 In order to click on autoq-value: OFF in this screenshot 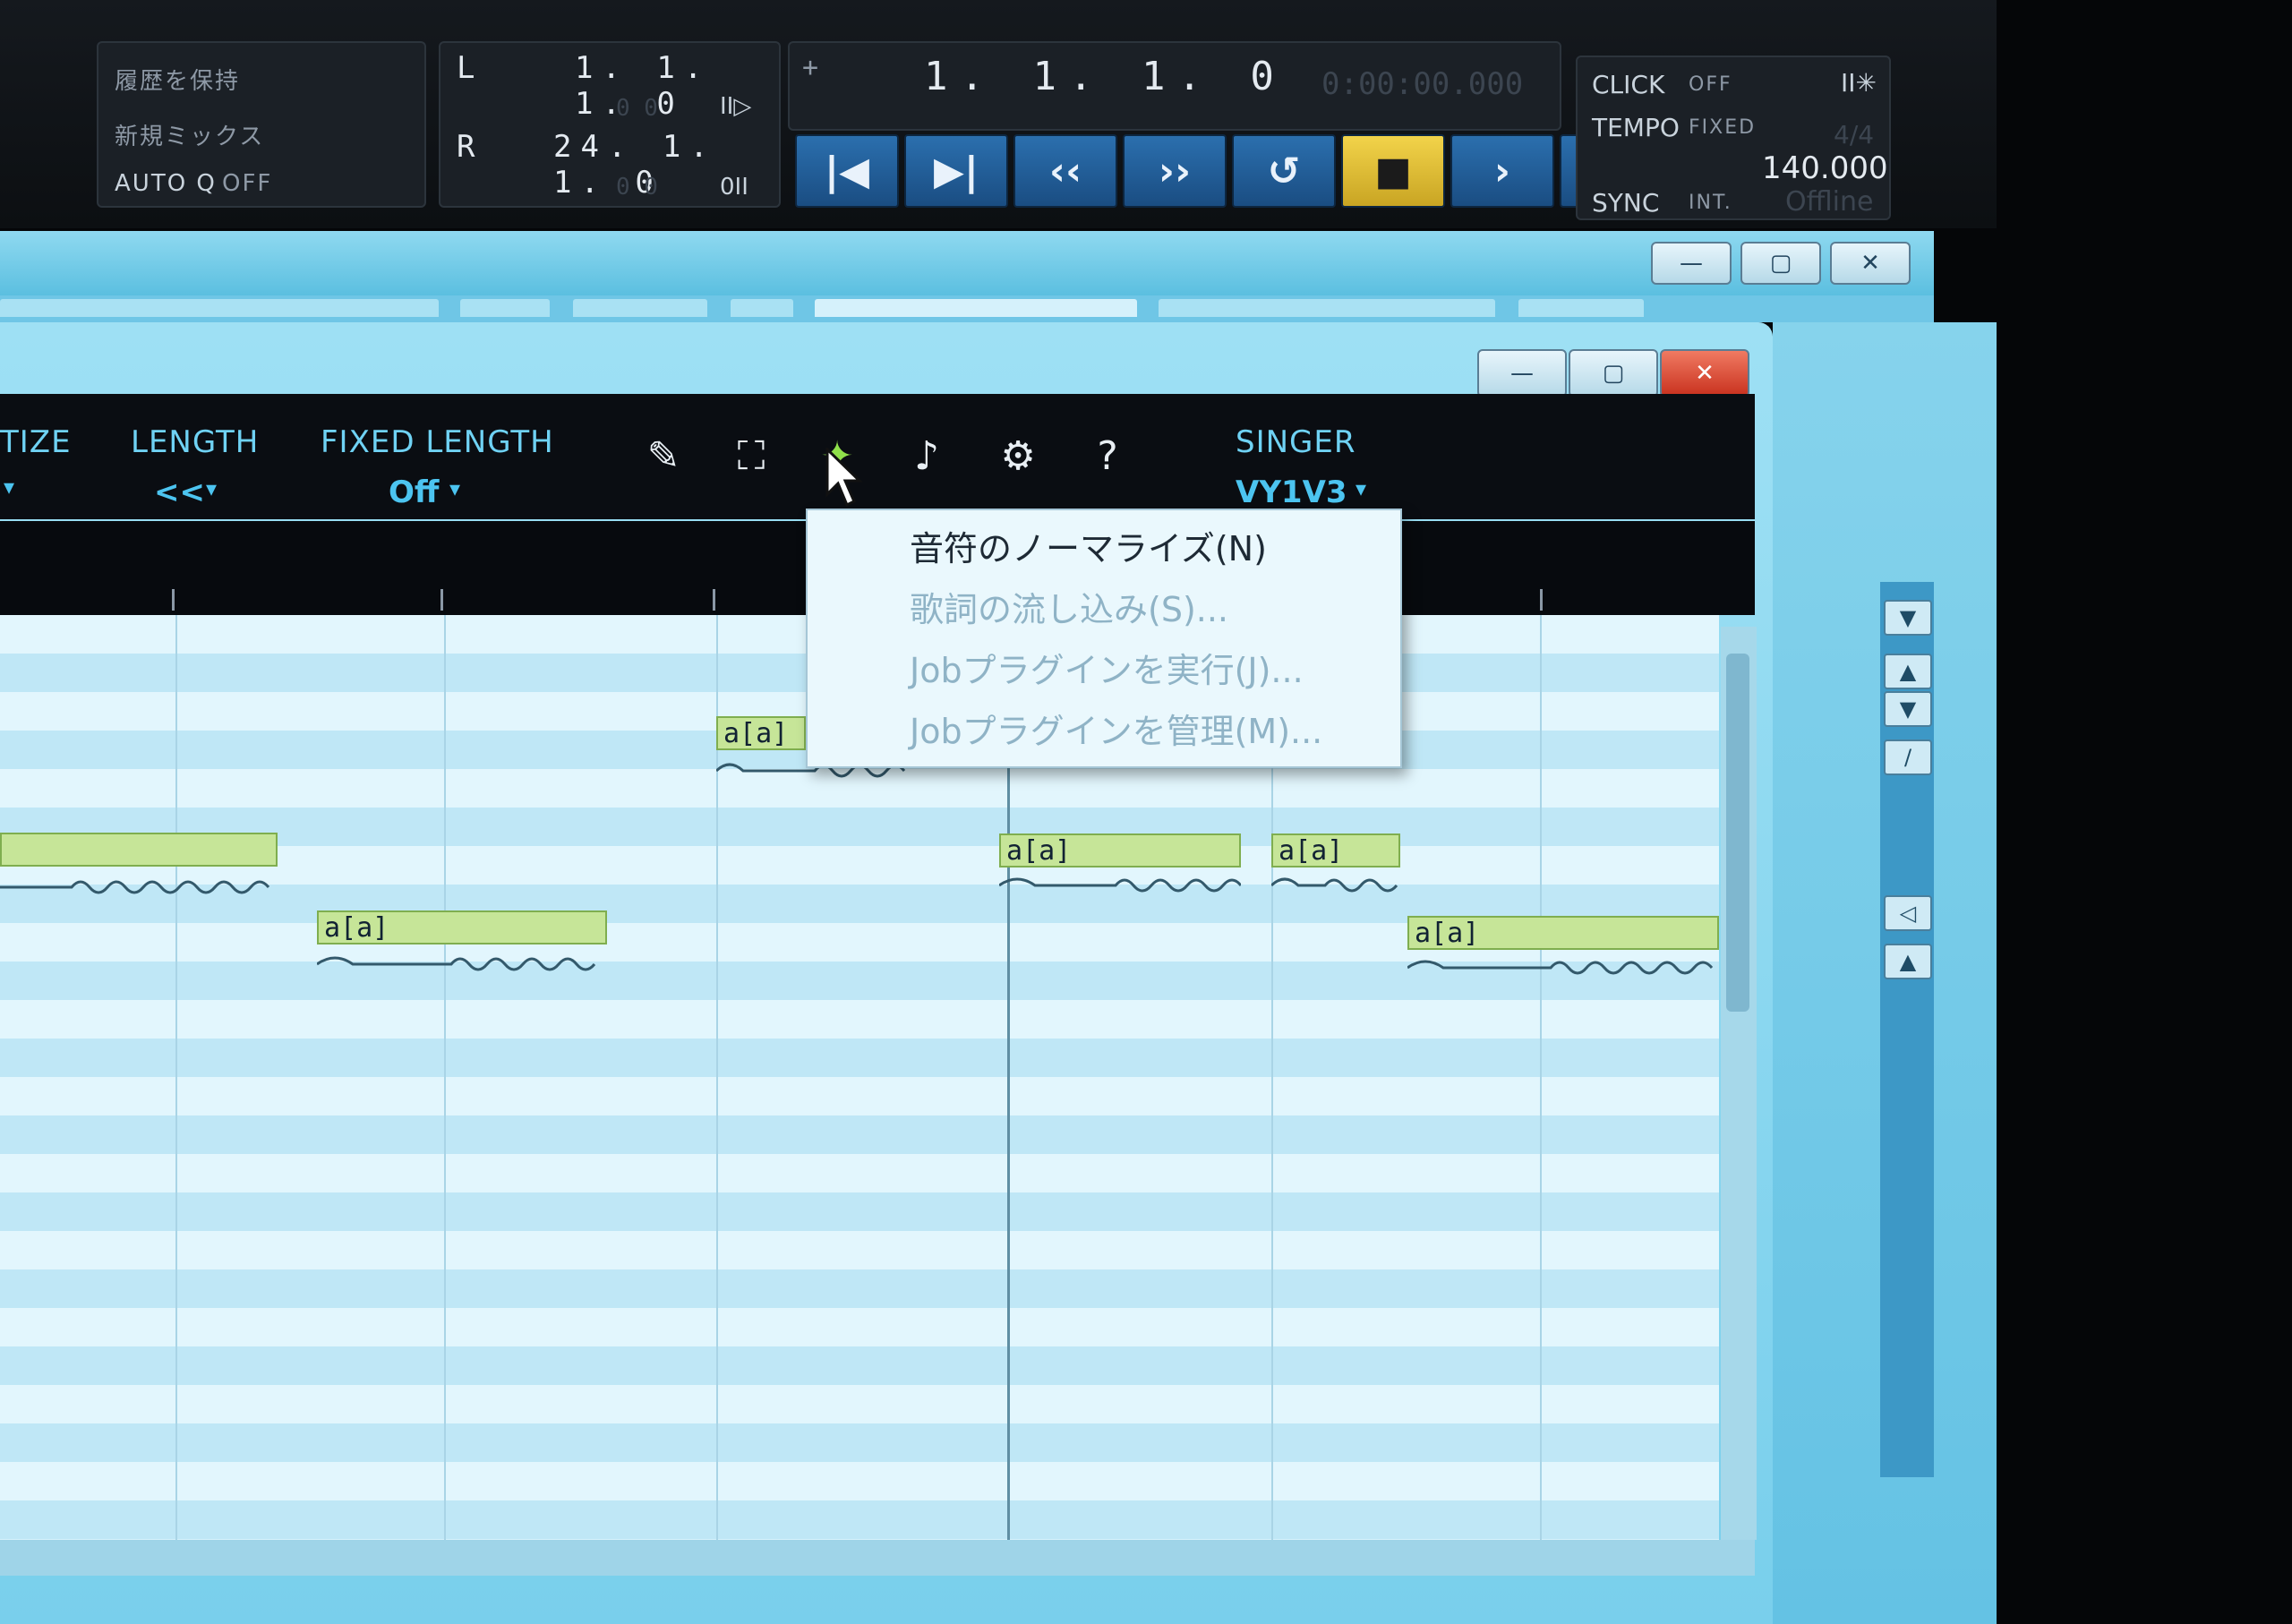, I will do `click(247, 183)`.